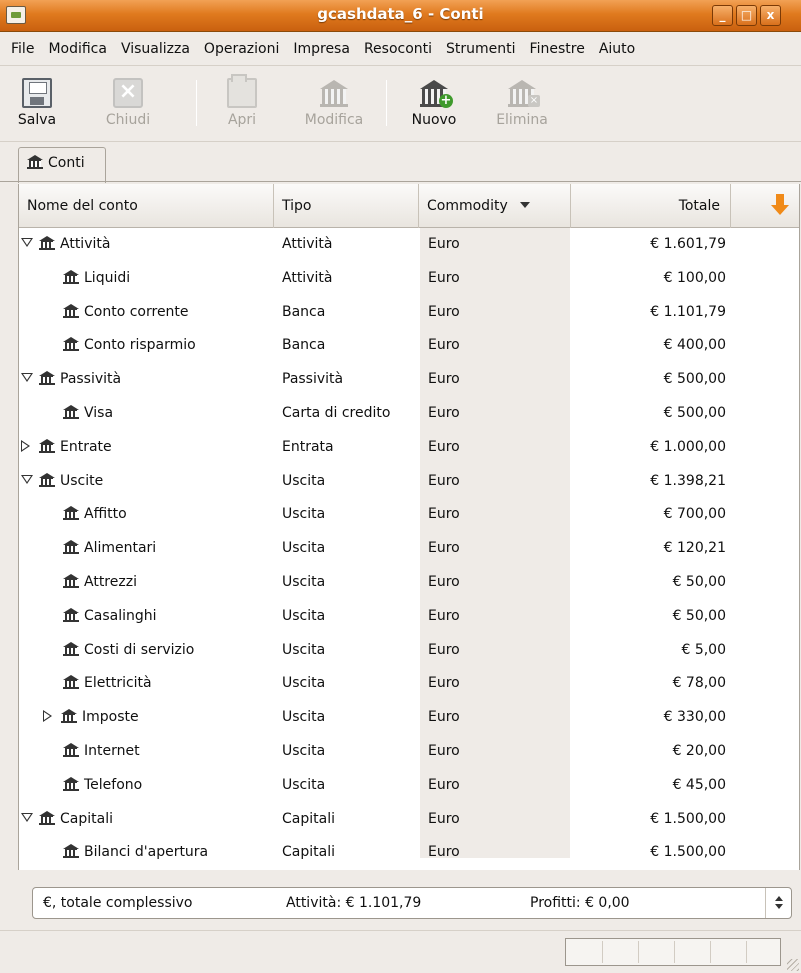 Image resolution: width=801 pixels, height=973 pixels. I want to click on table-row: Attrezzi Uscita Euro € 50,00, so click(409, 583).